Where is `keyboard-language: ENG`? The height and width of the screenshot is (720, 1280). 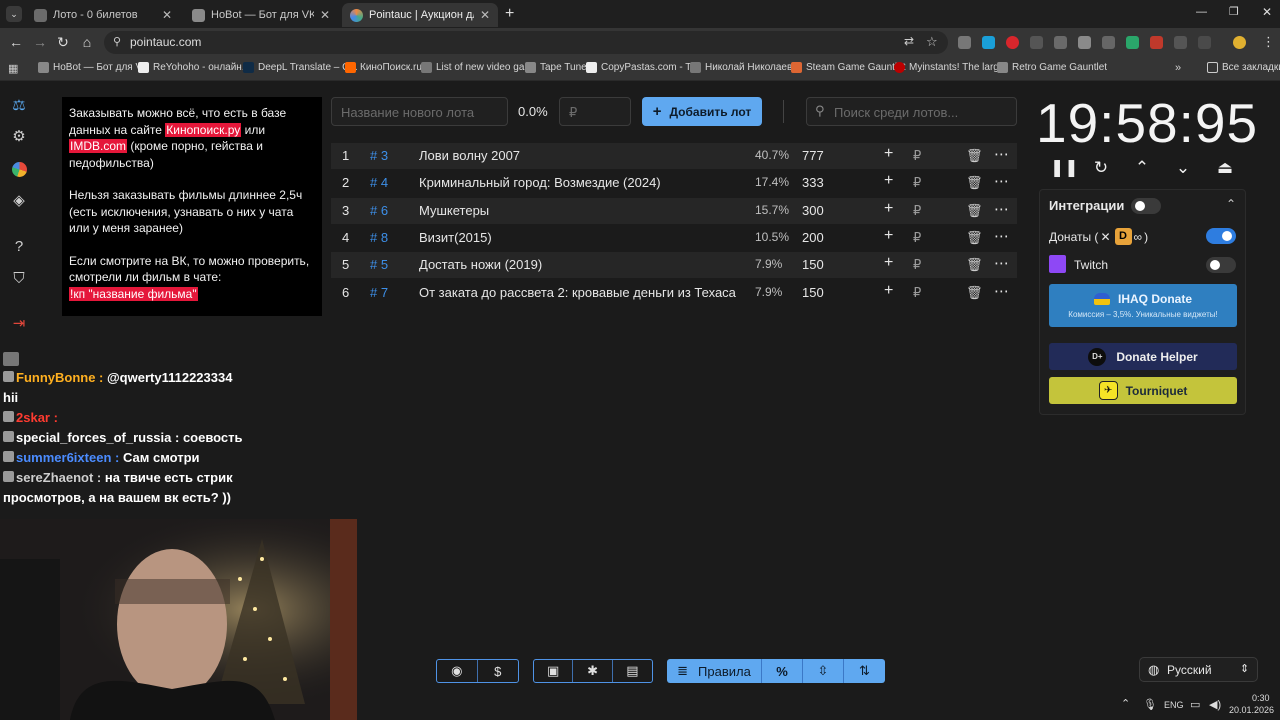
keyboard-language: ENG is located at coordinates (1174, 705).